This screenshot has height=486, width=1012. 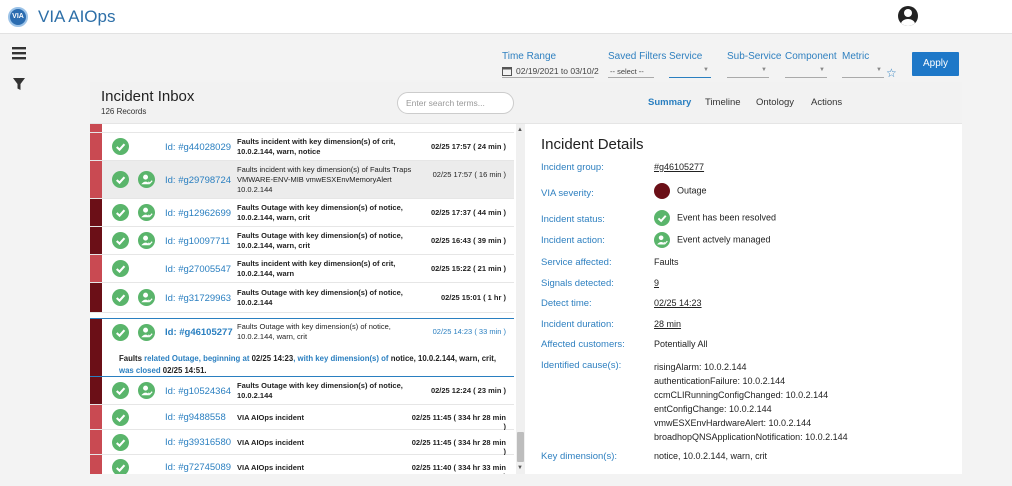 I want to click on user-avatar-icon, so click(x=908, y=16).